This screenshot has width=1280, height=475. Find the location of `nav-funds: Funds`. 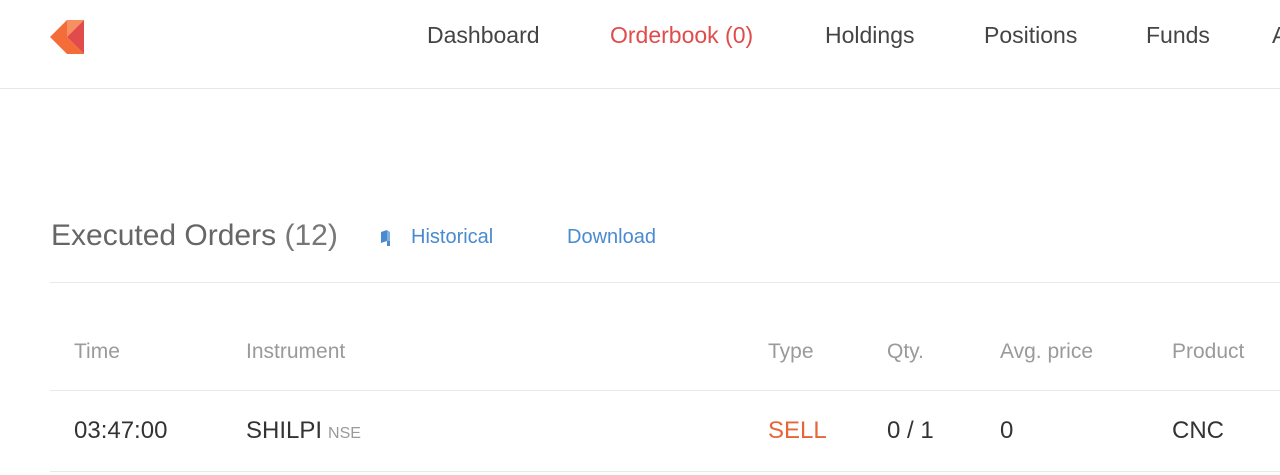

nav-funds: Funds is located at coordinates (1178, 35).